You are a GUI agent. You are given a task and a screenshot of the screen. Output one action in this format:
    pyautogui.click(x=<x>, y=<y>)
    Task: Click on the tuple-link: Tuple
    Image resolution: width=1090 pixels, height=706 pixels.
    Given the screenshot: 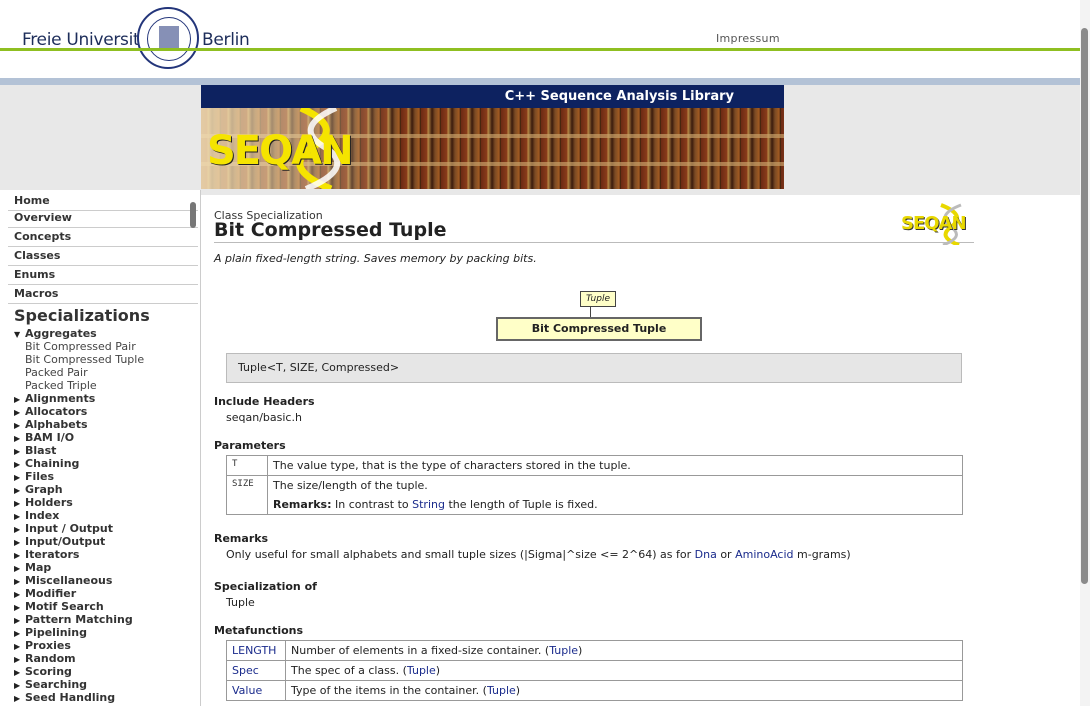 What is the action you would take?
    pyautogui.click(x=240, y=602)
    